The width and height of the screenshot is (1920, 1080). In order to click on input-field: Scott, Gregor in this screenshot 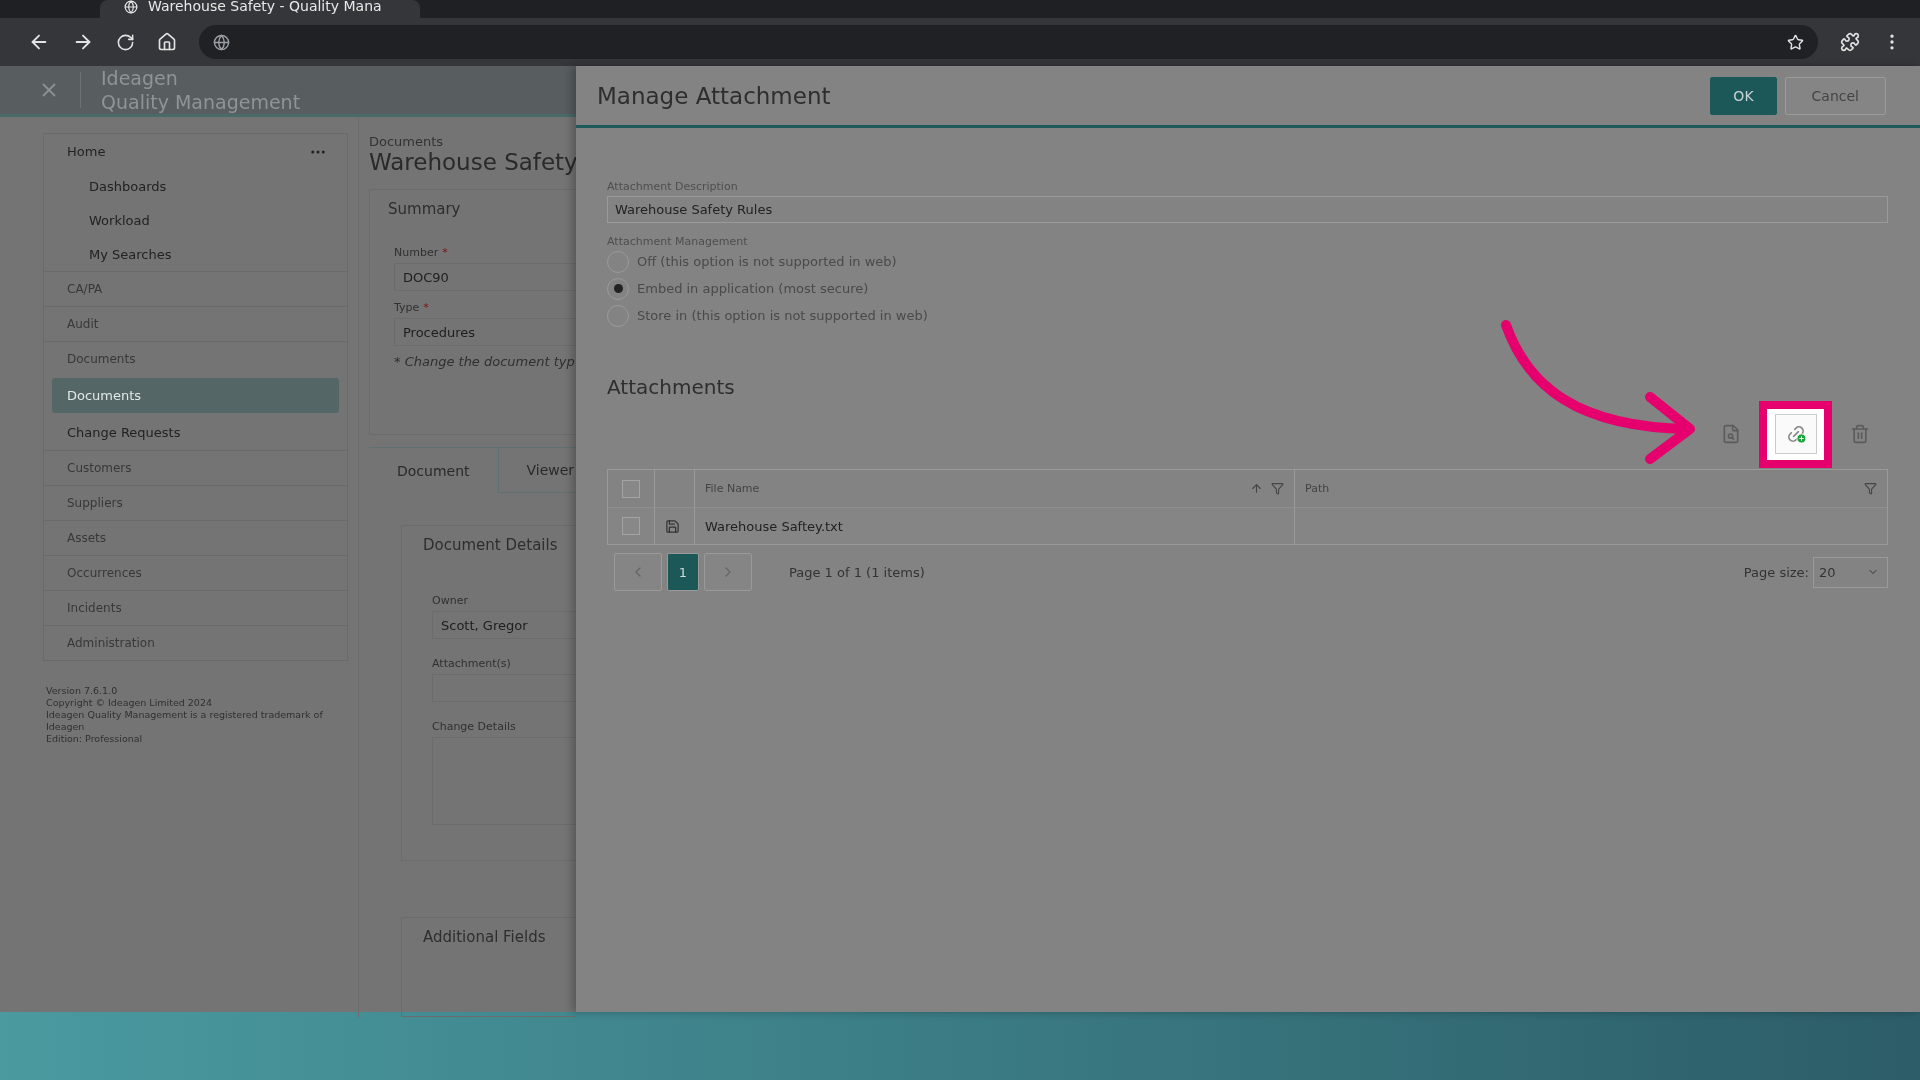, I will do `click(504, 625)`.